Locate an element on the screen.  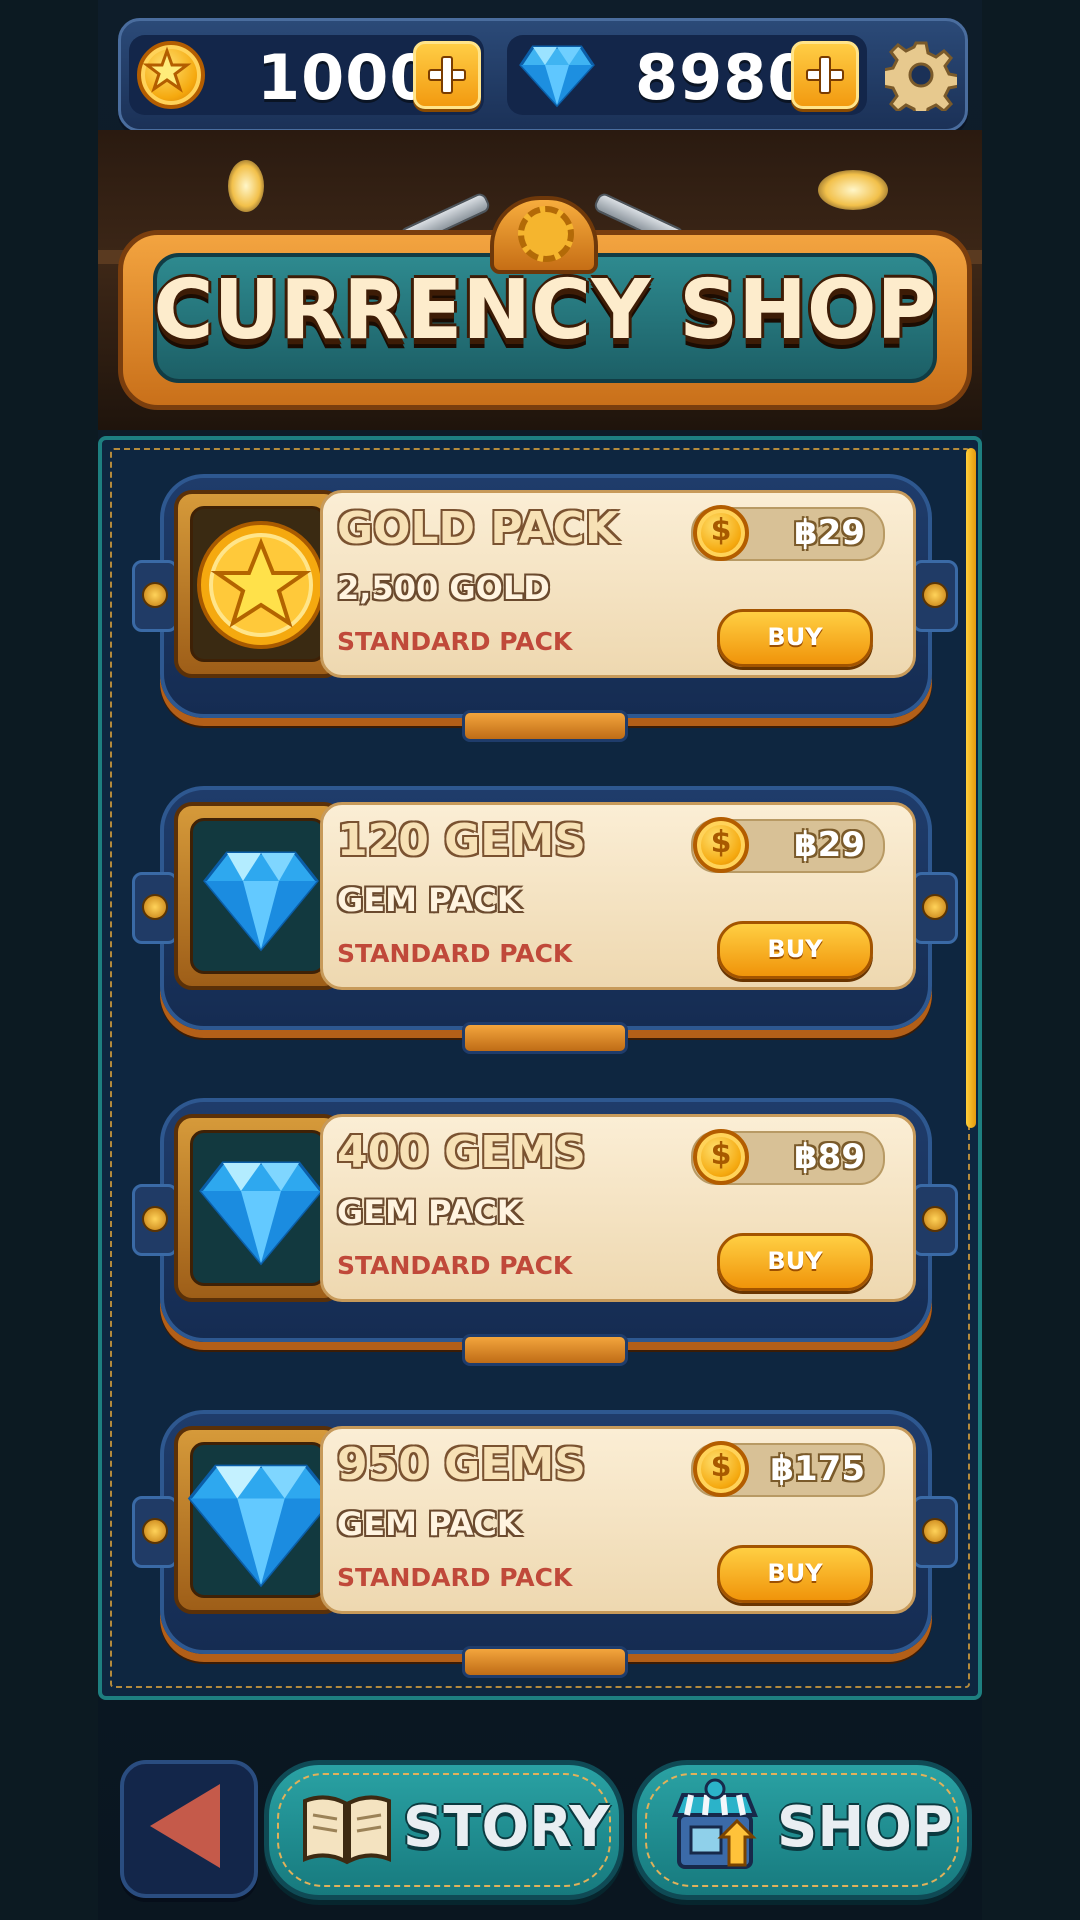
gear-icon is located at coordinates (921, 75).